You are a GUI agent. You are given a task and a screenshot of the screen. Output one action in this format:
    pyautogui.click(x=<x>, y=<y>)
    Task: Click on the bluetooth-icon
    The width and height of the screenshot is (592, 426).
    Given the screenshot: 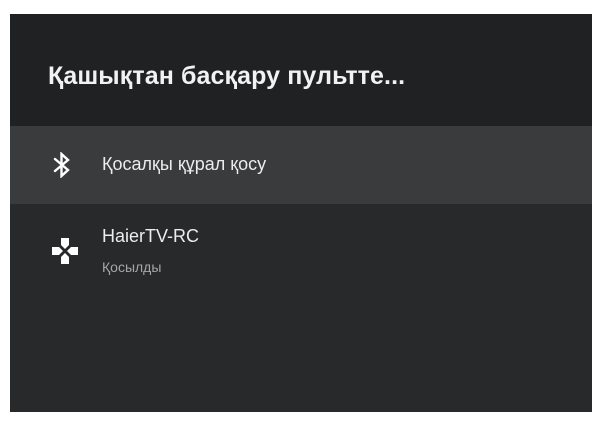 What is the action you would take?
    pyautogui.click(x=62, y=165)
    